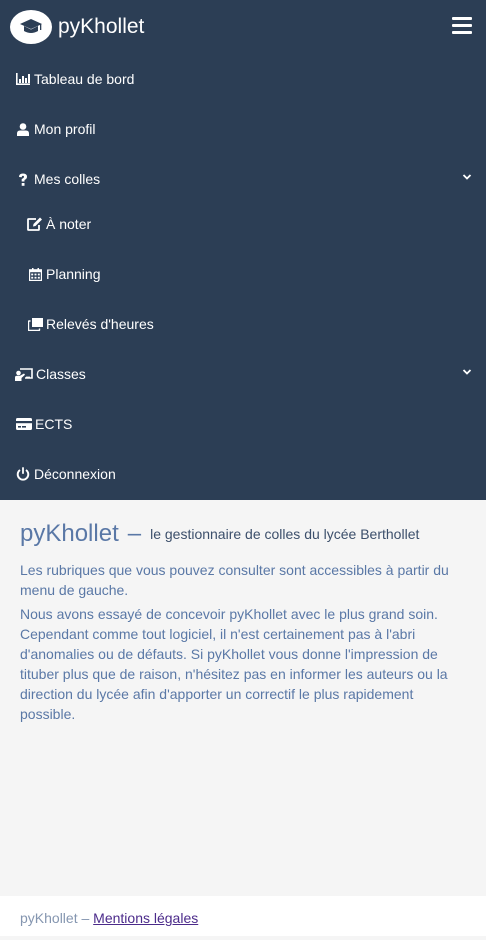 This screenshot has width=486, height=940. Describe the element at coordinates (65, 129) in the screenshot. I see `nav-label: Mon profil` at that location.